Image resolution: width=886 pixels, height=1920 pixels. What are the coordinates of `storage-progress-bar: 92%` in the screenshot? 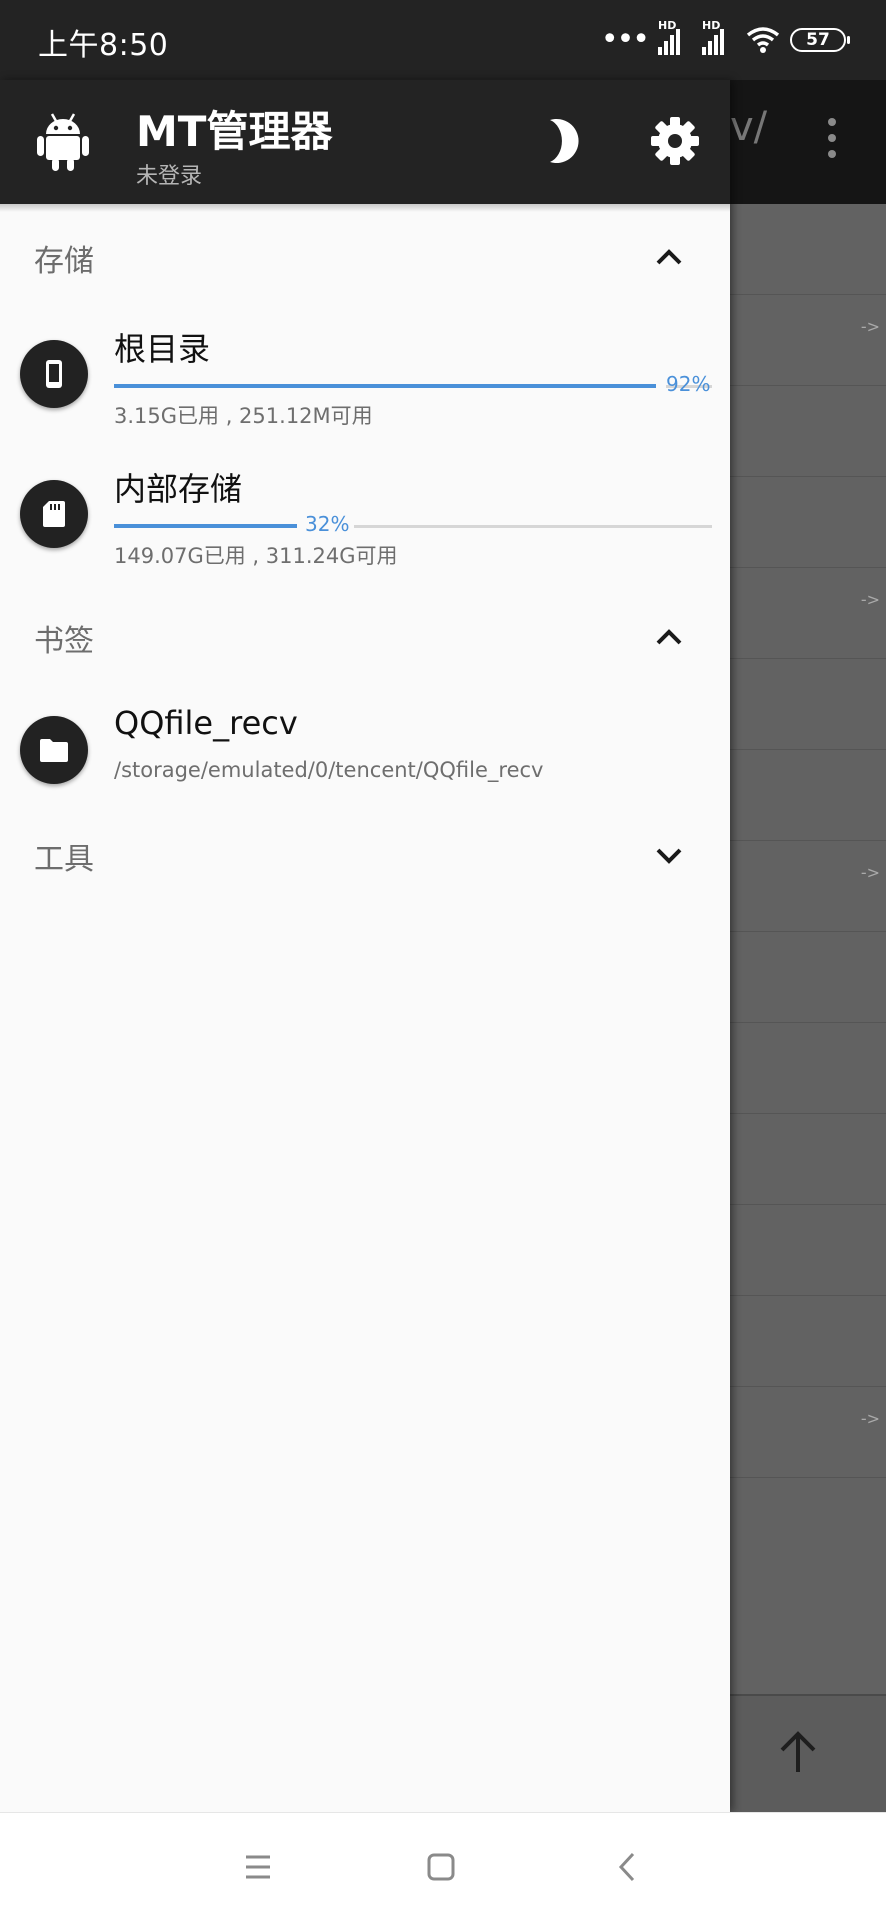 It's located at (413, 385).